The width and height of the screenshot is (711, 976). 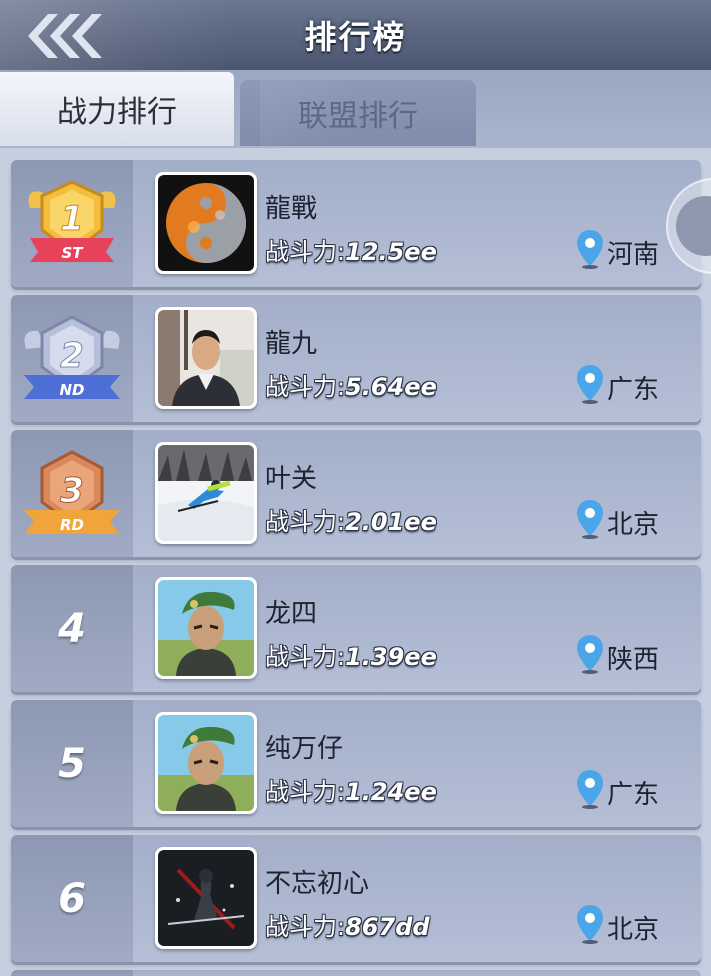 I want to click on svg-text: 1, so click(x=72, y=219).